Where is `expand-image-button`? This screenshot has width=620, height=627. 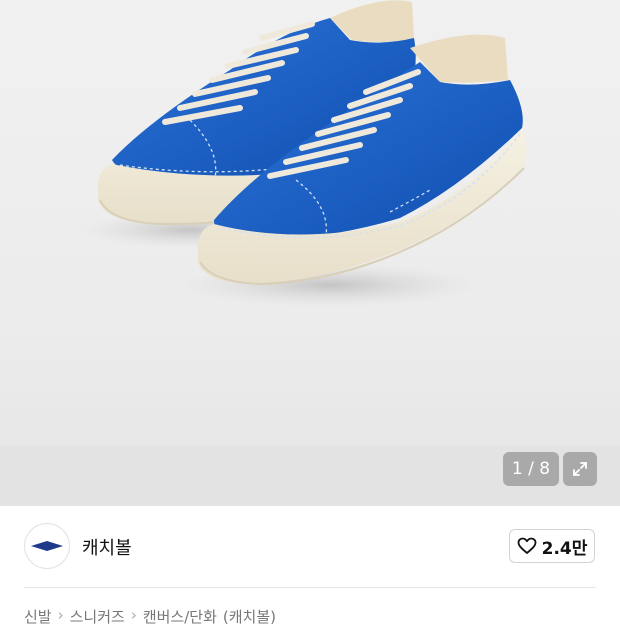
expand-image-button is located at coordinates (580, 469).